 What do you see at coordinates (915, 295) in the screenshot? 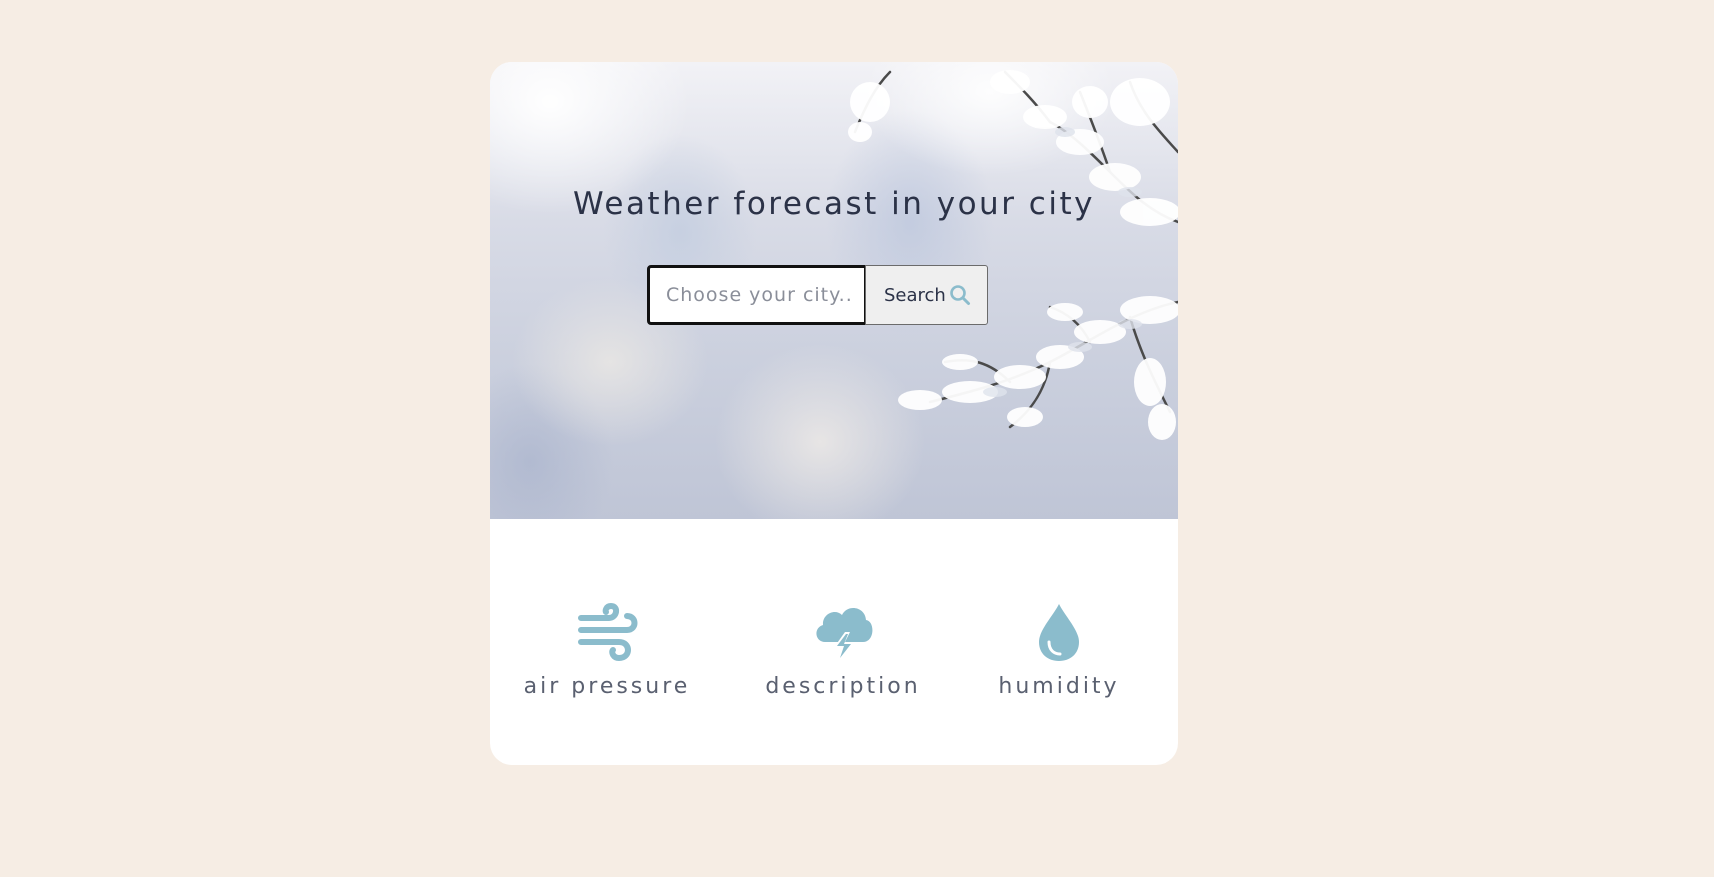
I see `search-button-label: Search` at bounding box center [915, 295].